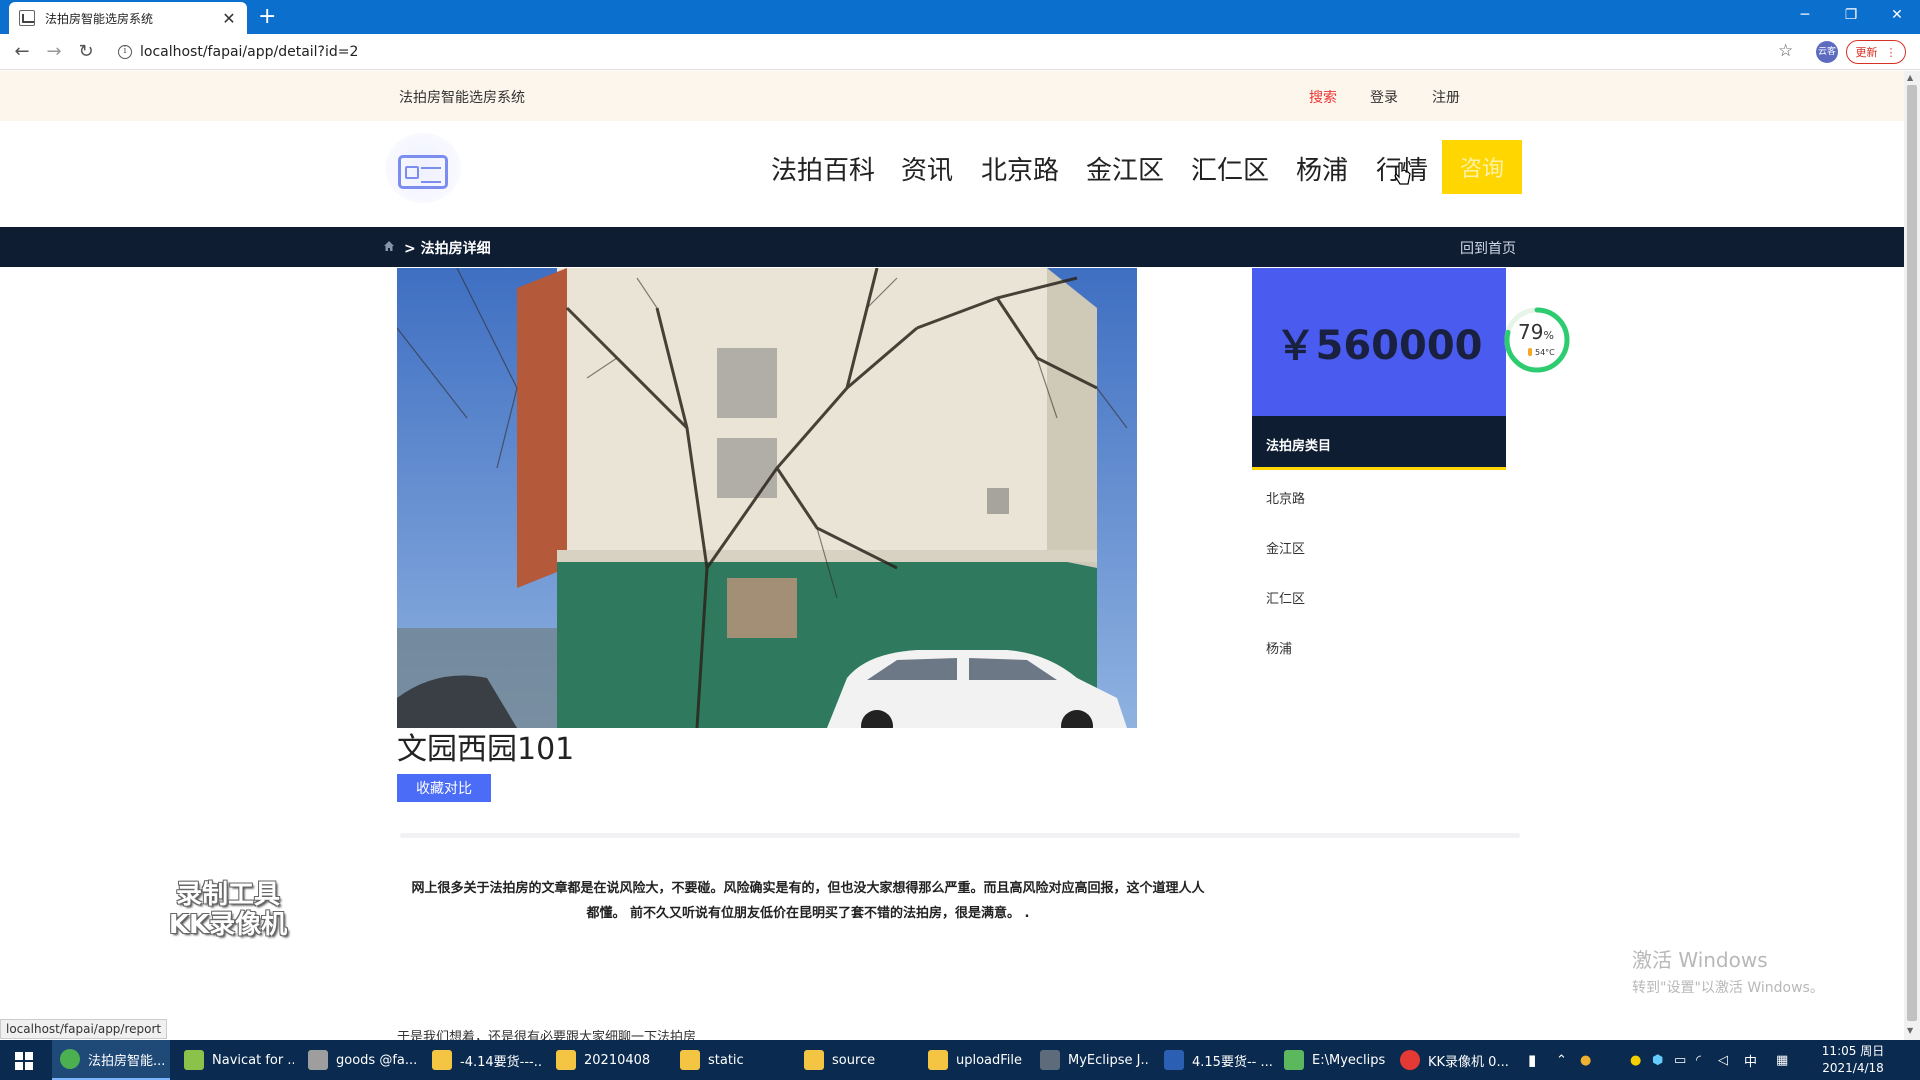 The height and width of the screenshot is (1080, 1920). Describe the element at coordinates (823, 168) in the screenshot. I see `nav-item-baike: 法拍百科` at that location.